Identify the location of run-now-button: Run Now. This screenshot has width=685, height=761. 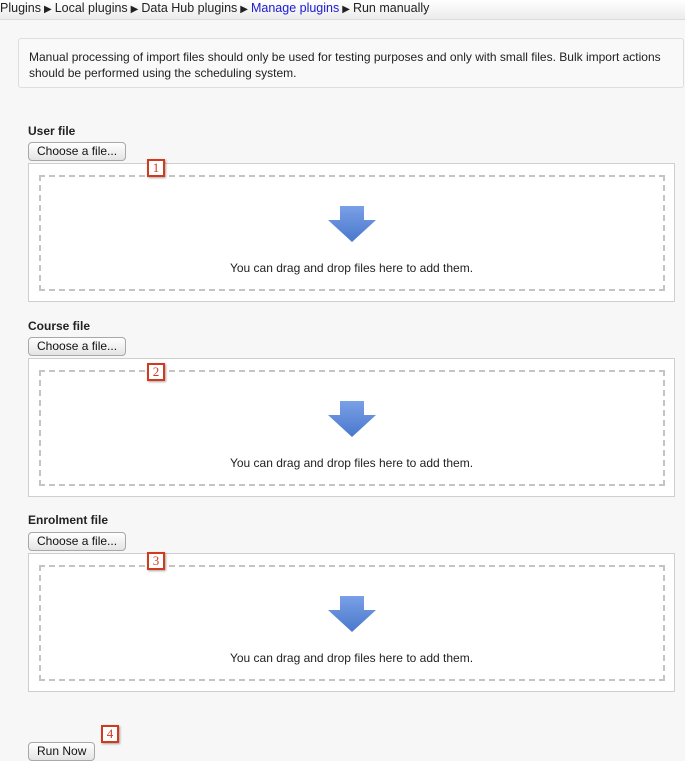
(62, 751).